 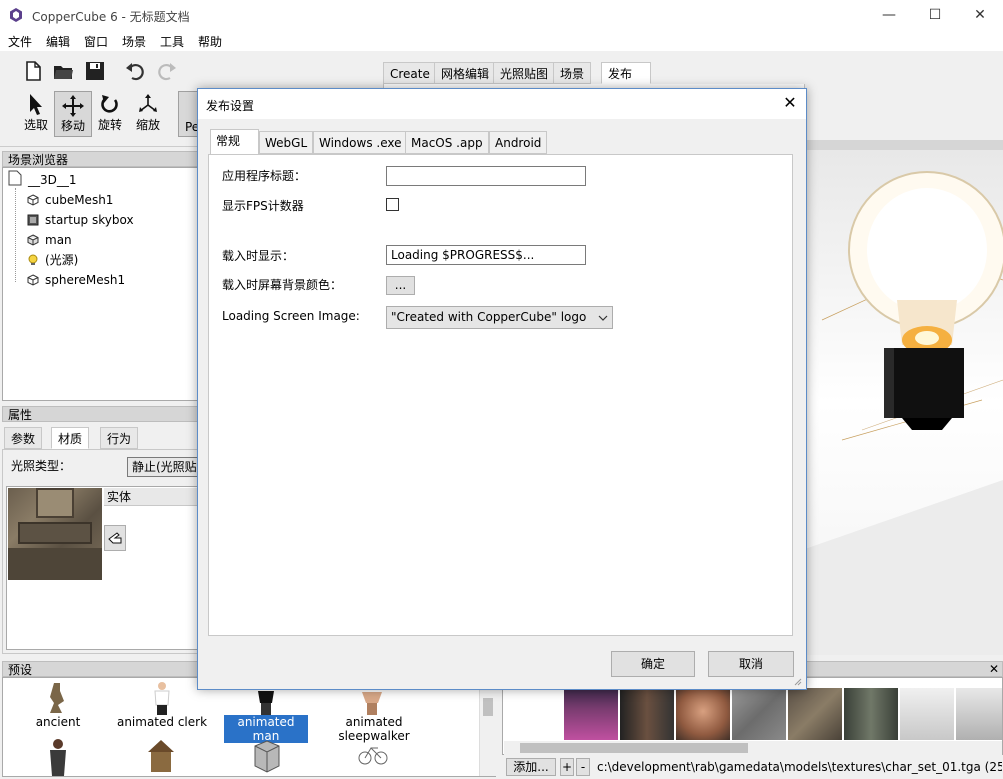 I want to click on tree-item-root: __3D__1, so click(x=42, y=180).